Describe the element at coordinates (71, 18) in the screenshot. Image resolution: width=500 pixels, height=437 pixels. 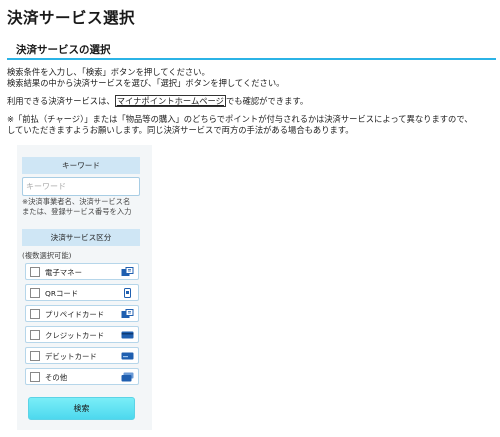
I see `page-title: 決済サービス選択` at that location.